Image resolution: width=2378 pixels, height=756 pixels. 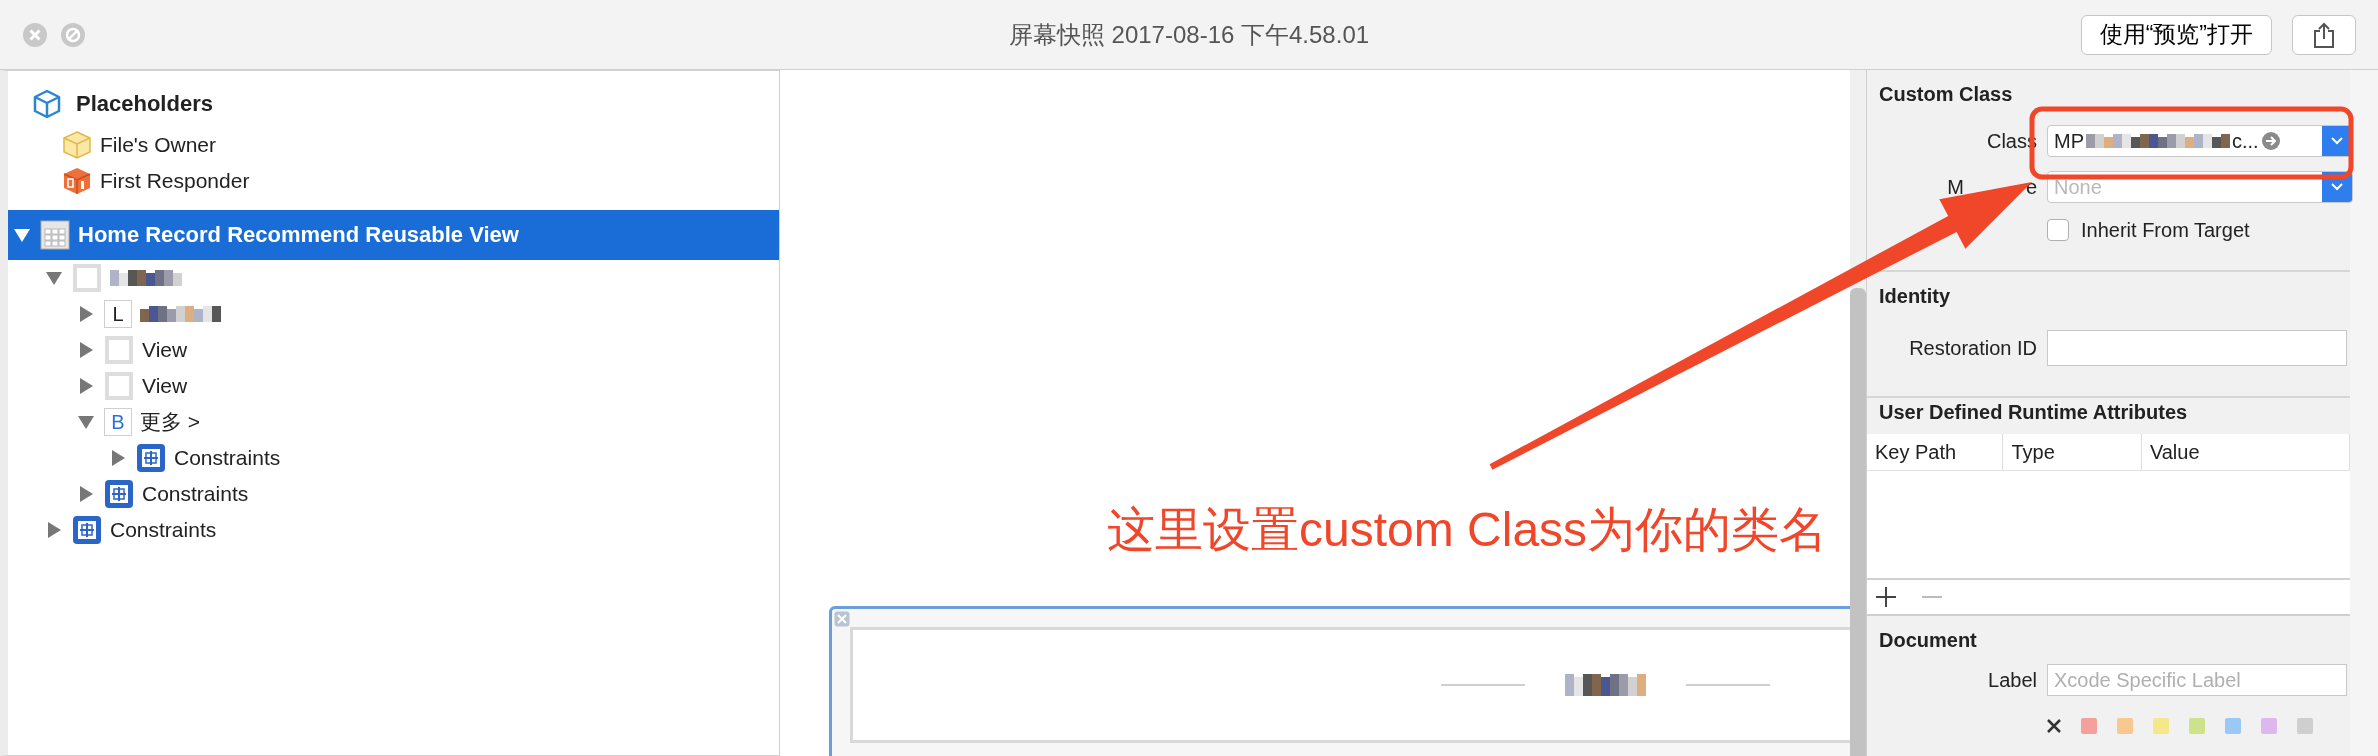 I want to click on field-label: M, so click(x=1955, y=186).